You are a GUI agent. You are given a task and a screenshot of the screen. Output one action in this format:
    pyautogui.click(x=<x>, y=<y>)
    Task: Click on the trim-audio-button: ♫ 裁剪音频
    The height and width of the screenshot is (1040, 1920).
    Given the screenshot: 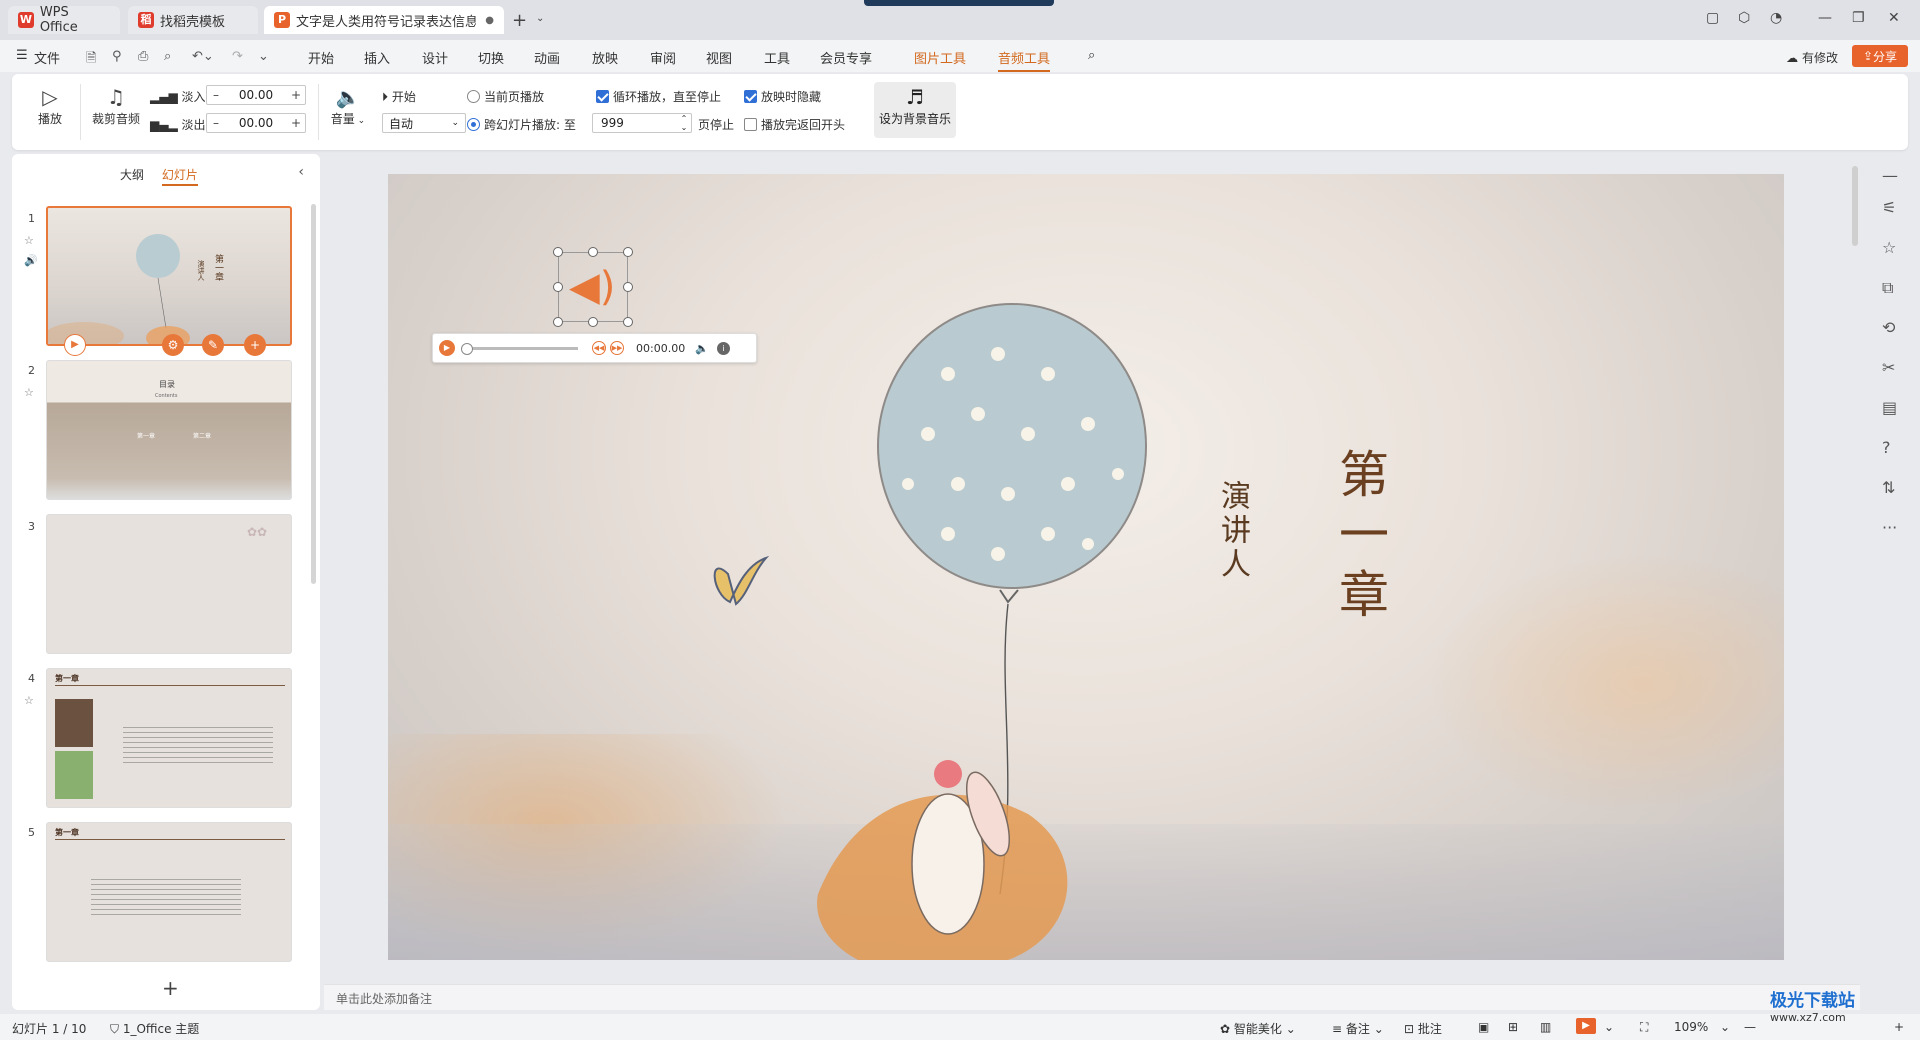 What is the action you would take?
    pyautogui.click(x=116, y=105)
    